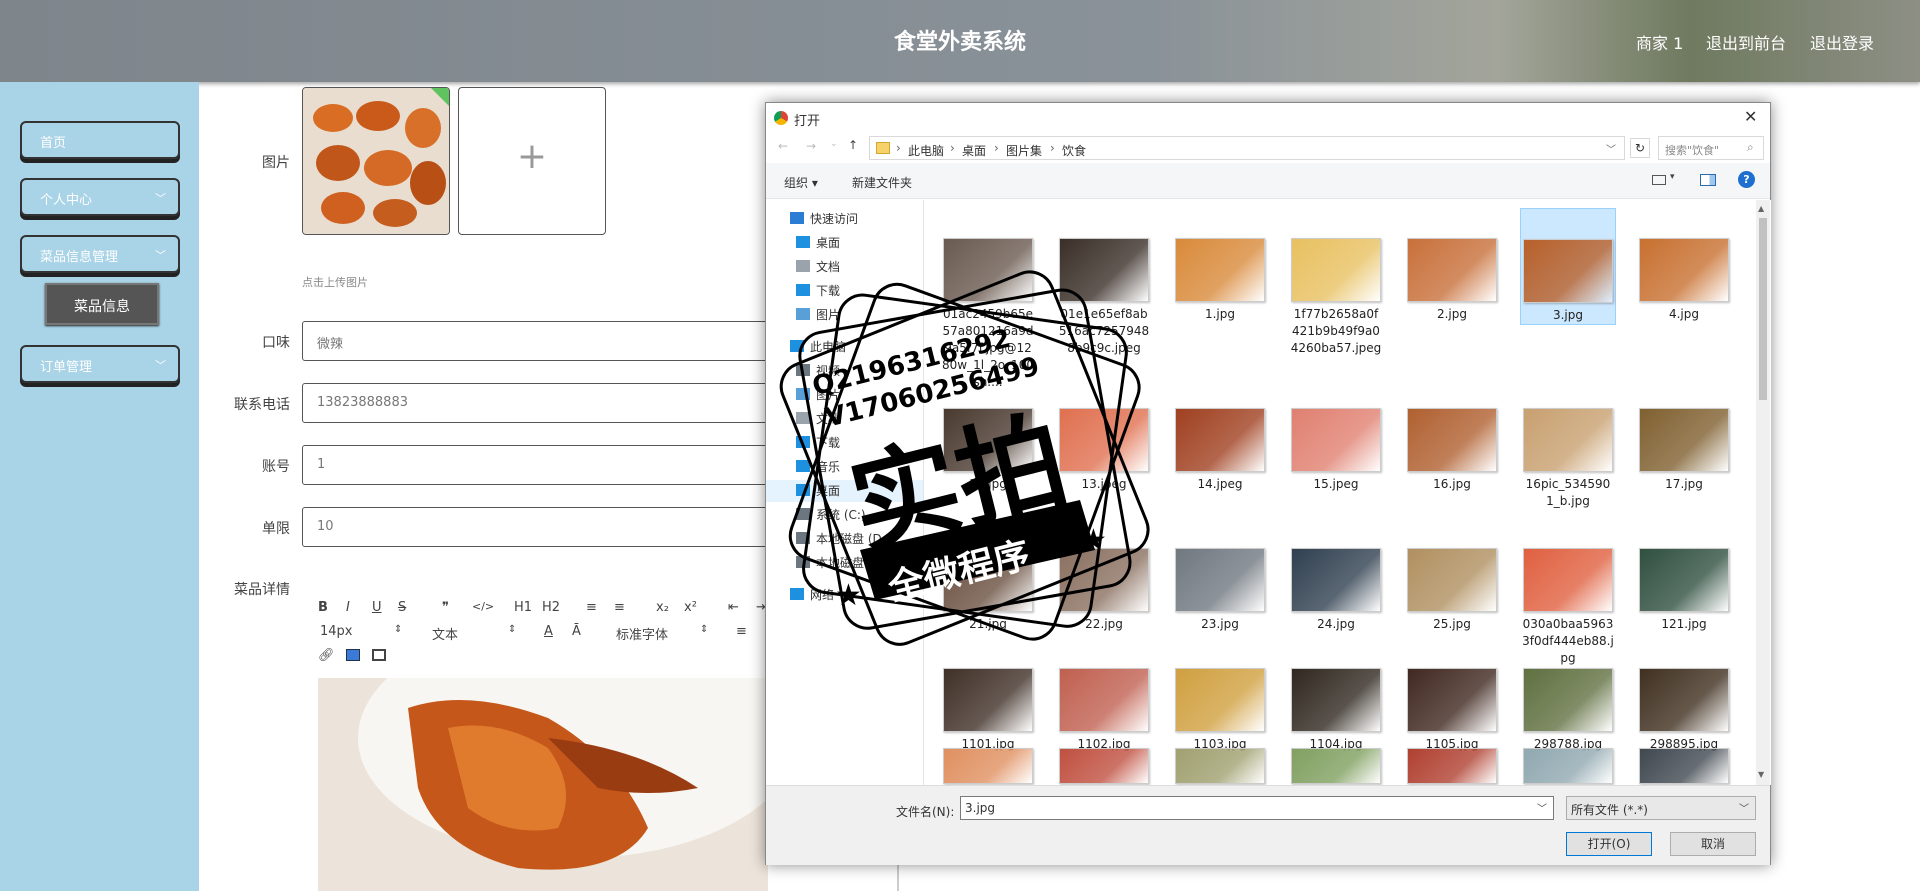  What do you see at coordinates (1336, 695) in the screenshot?
I see `file-item: 1104.jpg` at bounding box center [1336, 695].